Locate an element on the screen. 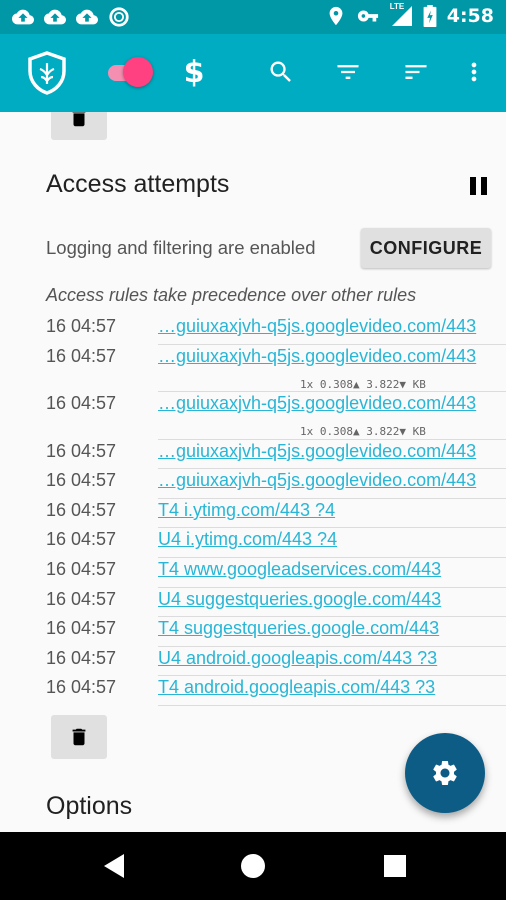 The image size is (506, 900). shield-logo-icon is located at coordinates (47, 73).